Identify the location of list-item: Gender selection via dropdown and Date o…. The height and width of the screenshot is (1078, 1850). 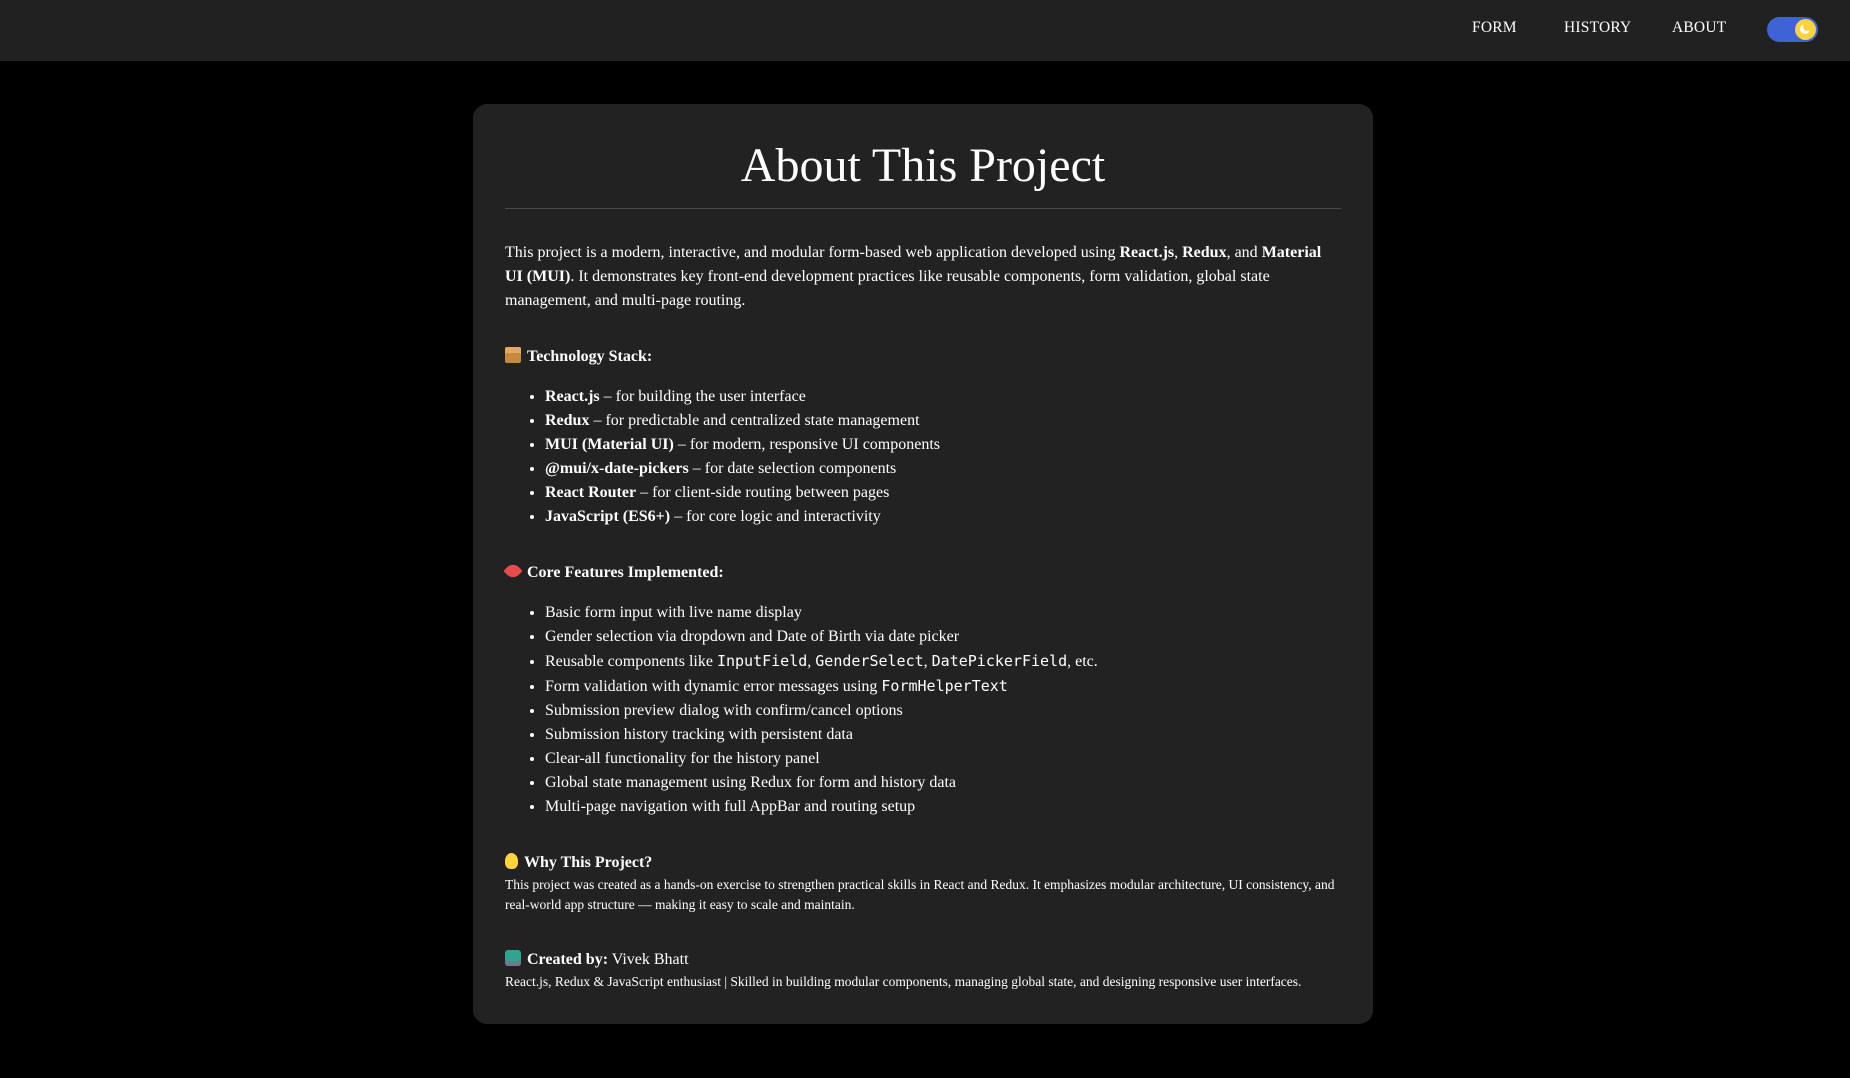
(943, 637).